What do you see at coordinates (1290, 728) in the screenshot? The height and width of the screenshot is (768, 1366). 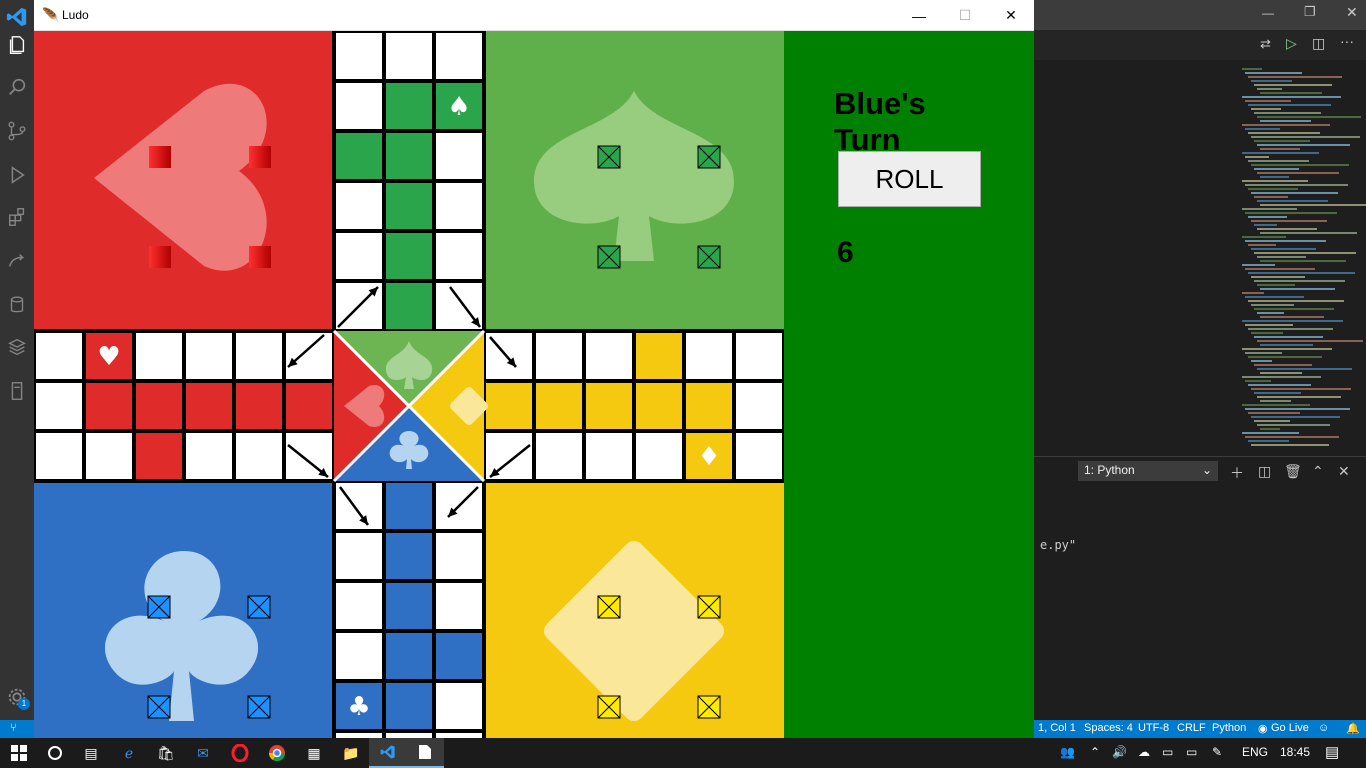 I see `status-golive: Go Live` at bounding box center [1290, 728].